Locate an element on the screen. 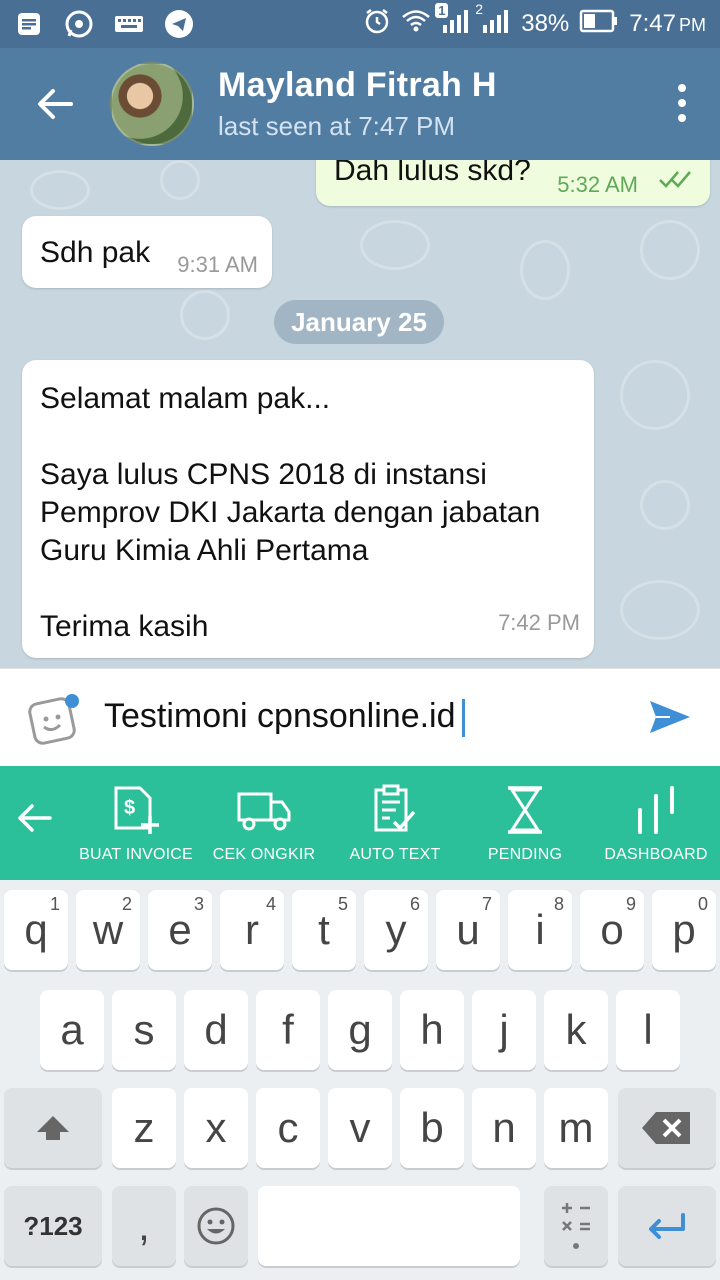 This screenshot has width=720, height=1280. key-j: j is located at coordinates (504, 1030).